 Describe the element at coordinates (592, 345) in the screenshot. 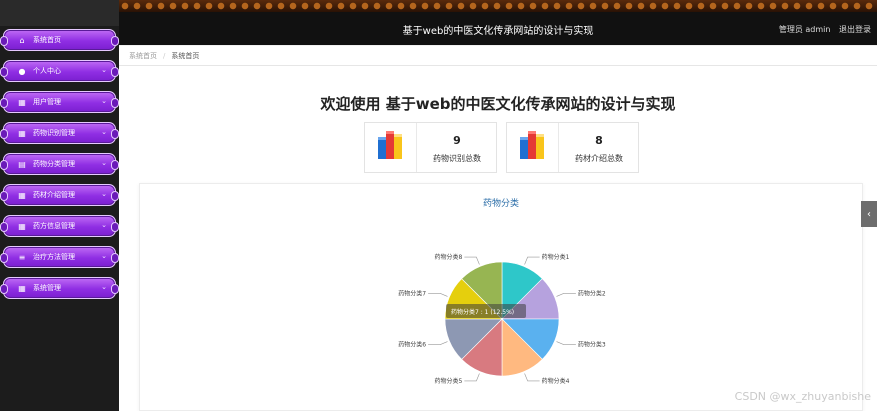

I see `pie-slice-label: 药物分类3` at that location.